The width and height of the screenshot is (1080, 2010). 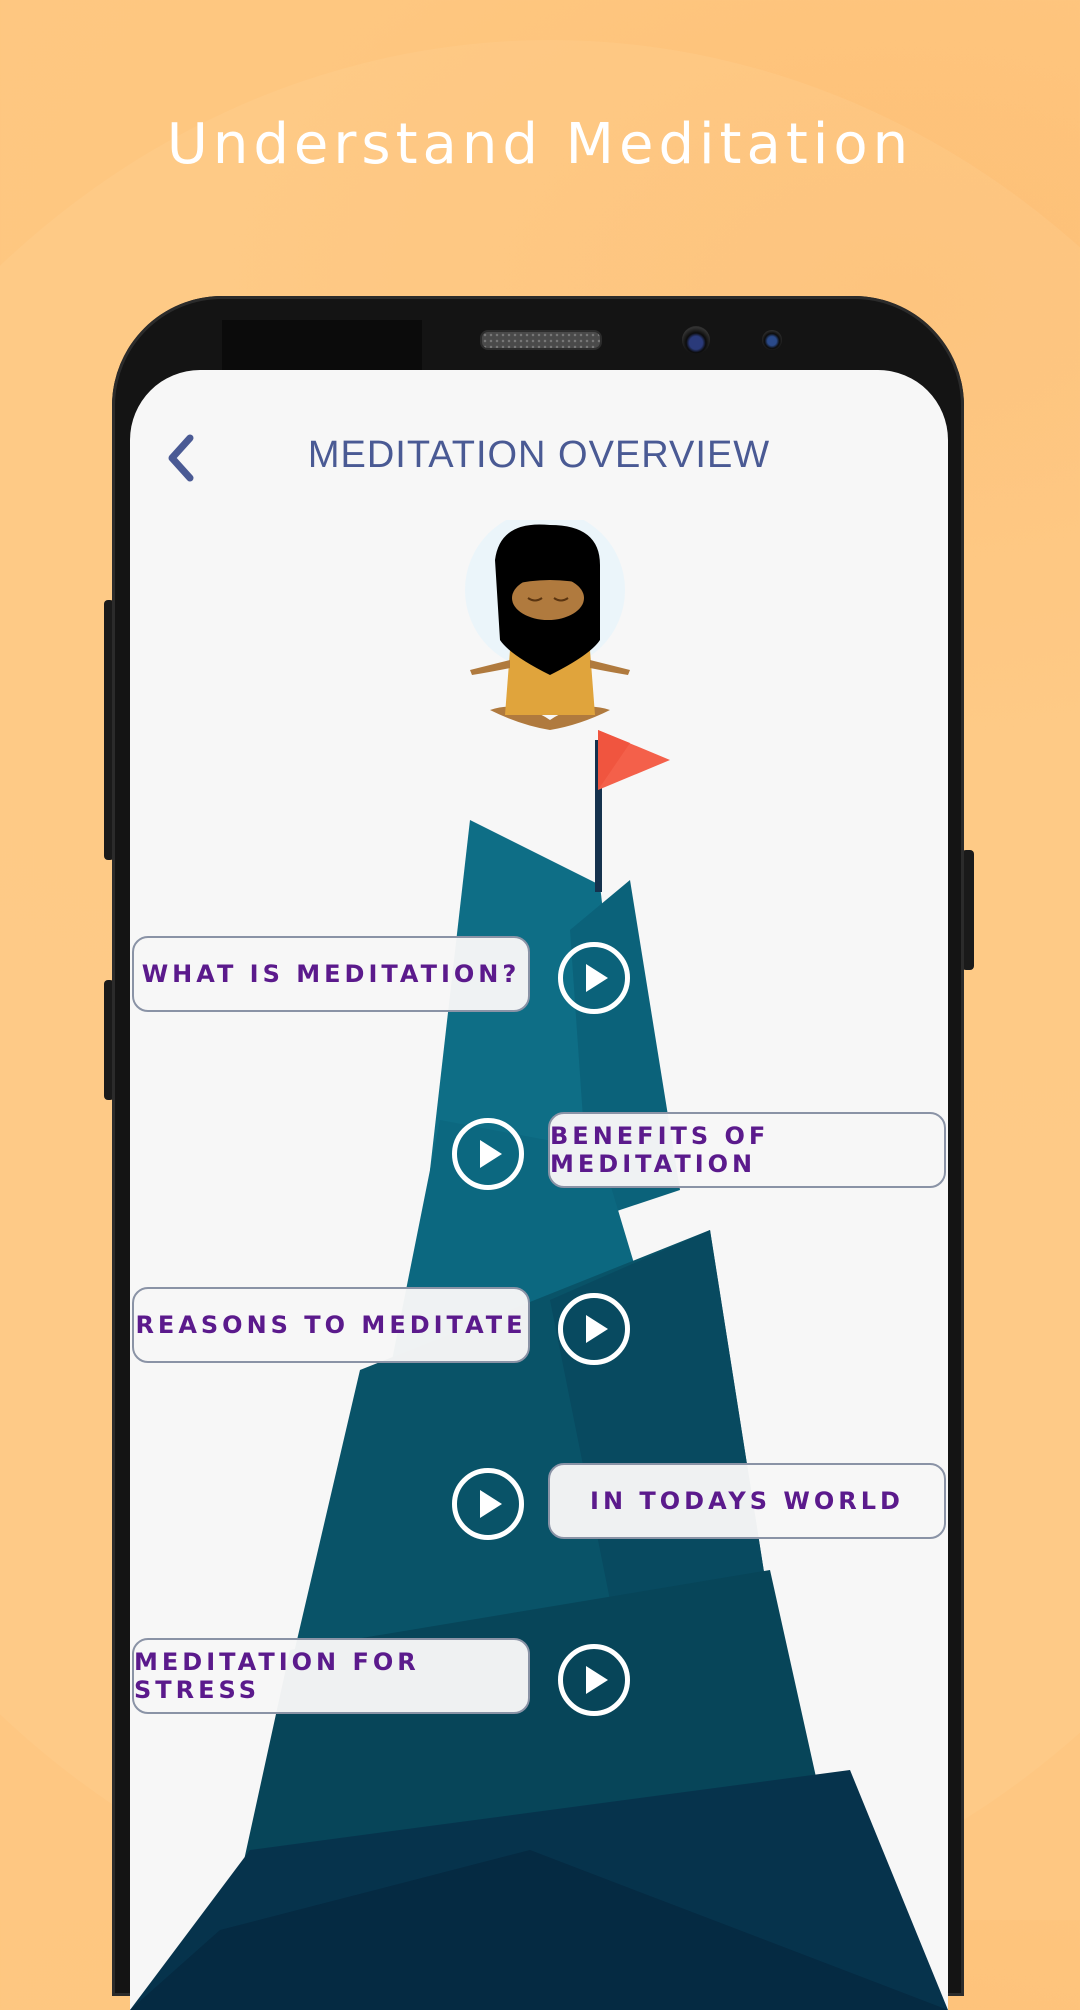 I want to click on play-button-benefits-of-meditation, so click(x=488, y=1154).